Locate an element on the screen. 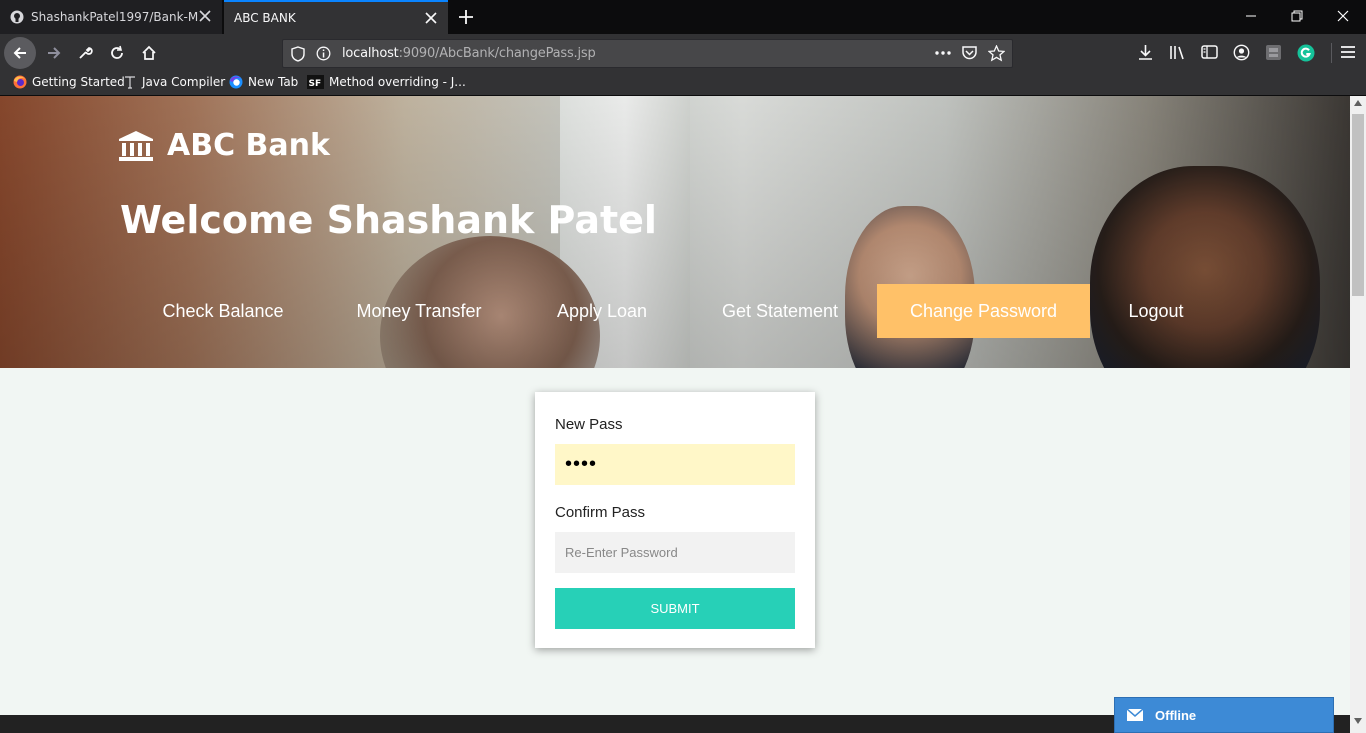 Image resolution: width=1366 pixels, height=733 pixels. new-pass-label: New Pass is located at coordinates (589, 424).